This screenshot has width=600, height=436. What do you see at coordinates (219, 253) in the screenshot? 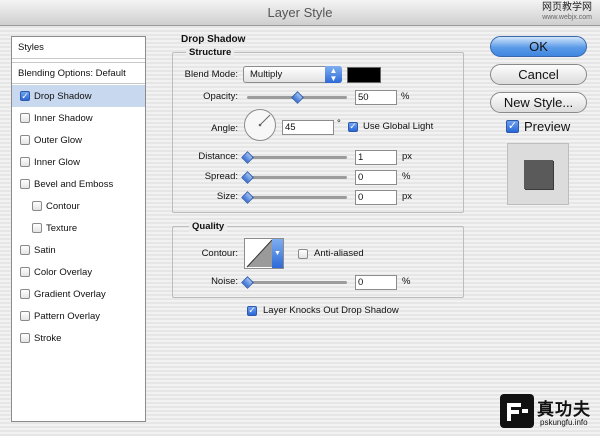
I see `contour-label: Contour:` at bounding box center [219, 253].